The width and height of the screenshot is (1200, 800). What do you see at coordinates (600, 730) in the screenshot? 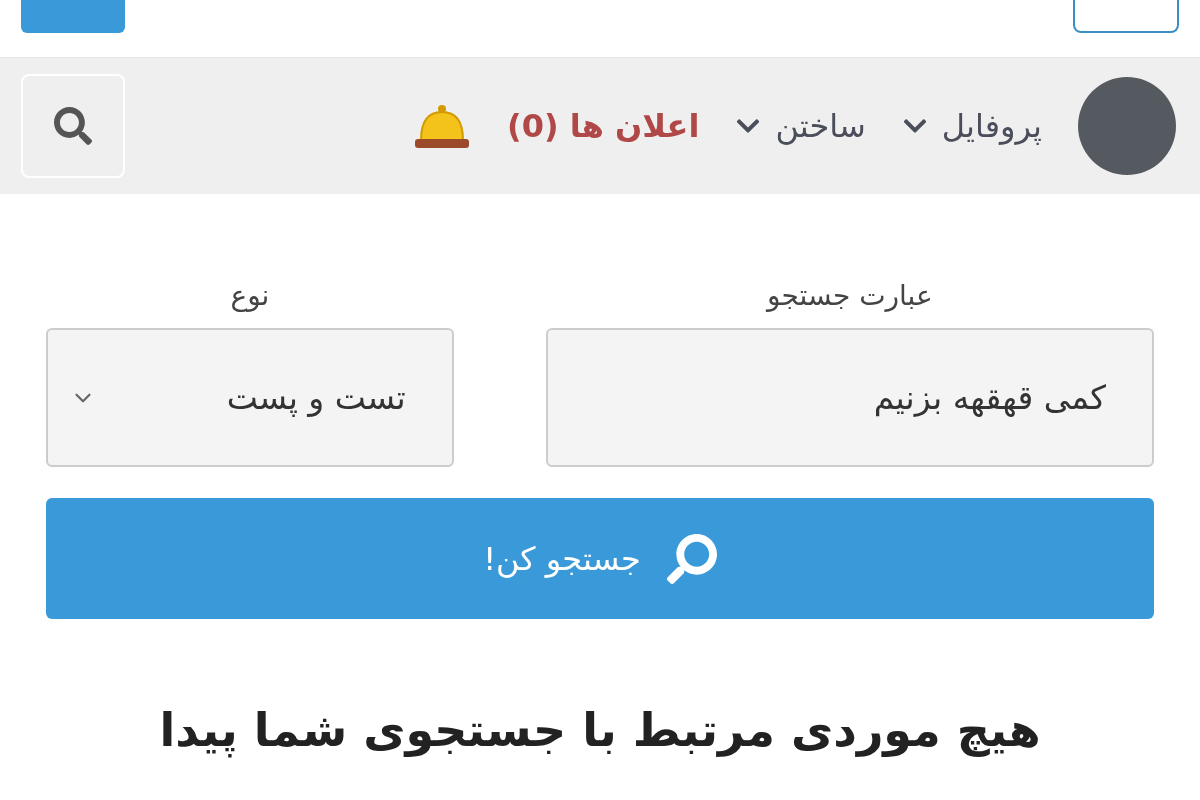
I see `no-results-message: هیچ موردی مرتبط با جستجوی شما پیدا` at bounding box center [600, 730].